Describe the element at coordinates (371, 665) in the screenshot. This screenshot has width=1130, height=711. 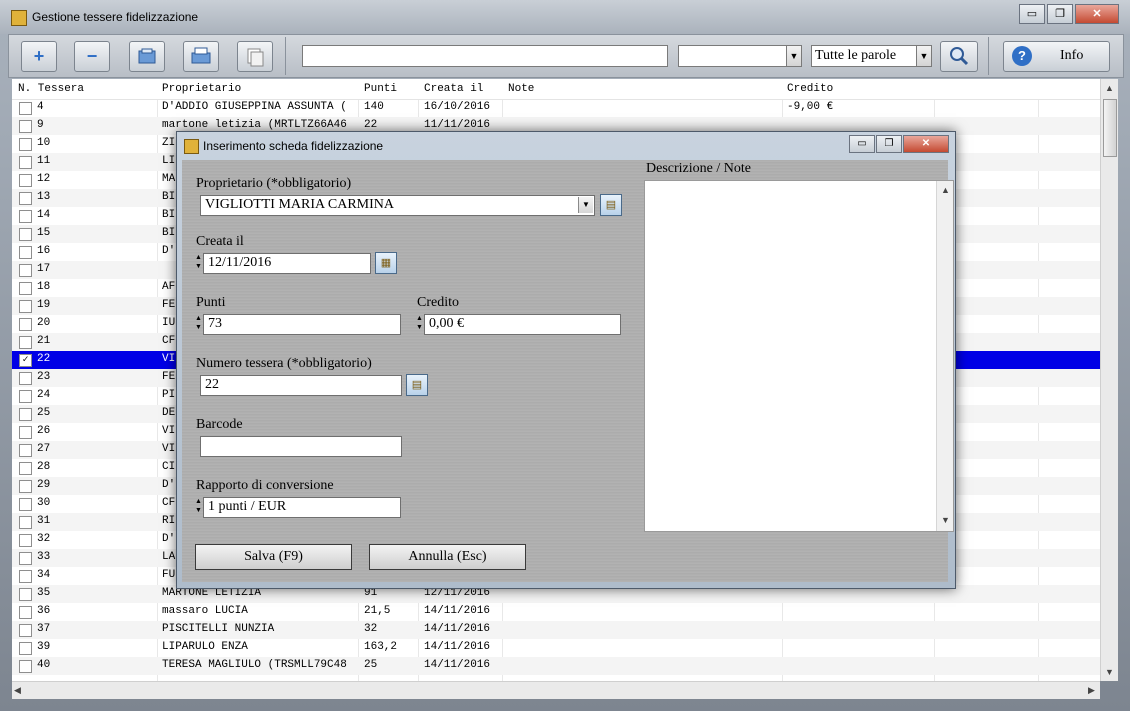
I see `cell-points: 25` at that location.